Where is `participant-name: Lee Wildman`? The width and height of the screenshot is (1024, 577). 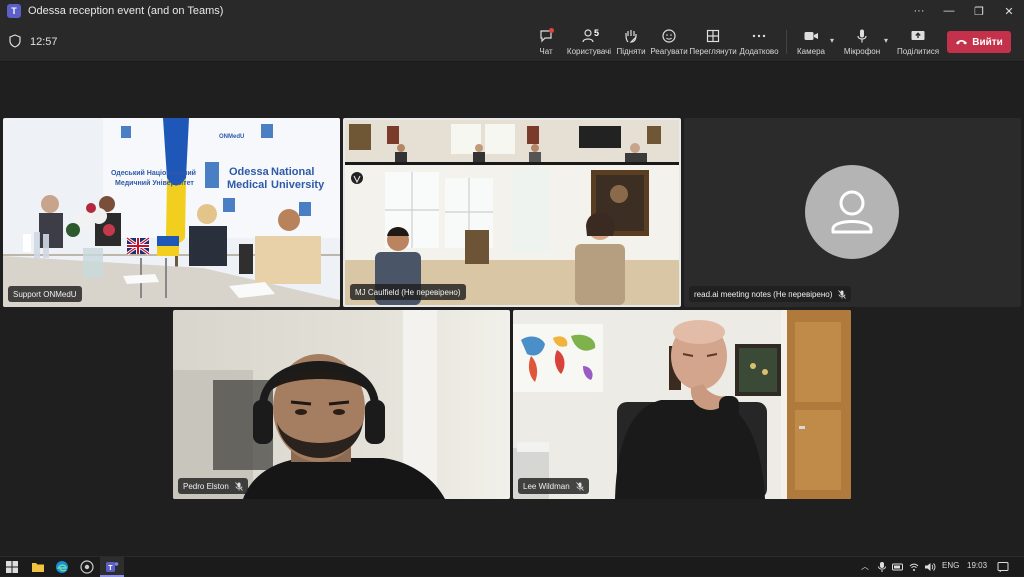
participant-name: Lee Wildman is located at coordinates (546, 486).